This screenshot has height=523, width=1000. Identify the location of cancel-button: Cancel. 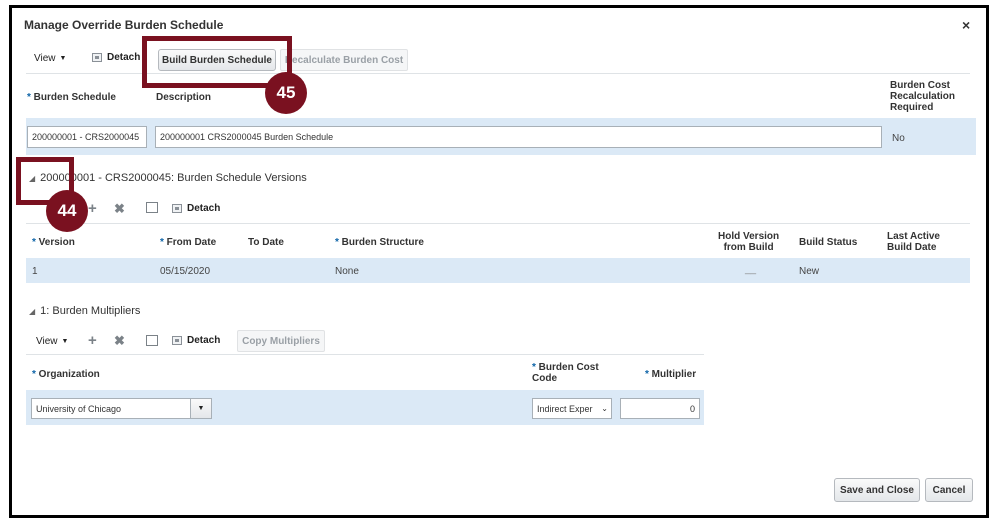
(949, 490).